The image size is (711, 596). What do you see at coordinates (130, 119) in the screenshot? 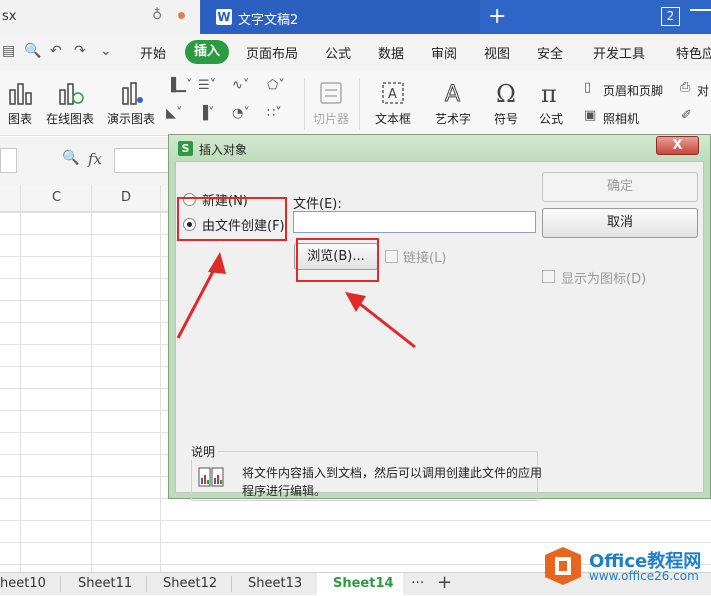
I see `demo-chart-label: 演示图表` at bounding box center [130, 119].